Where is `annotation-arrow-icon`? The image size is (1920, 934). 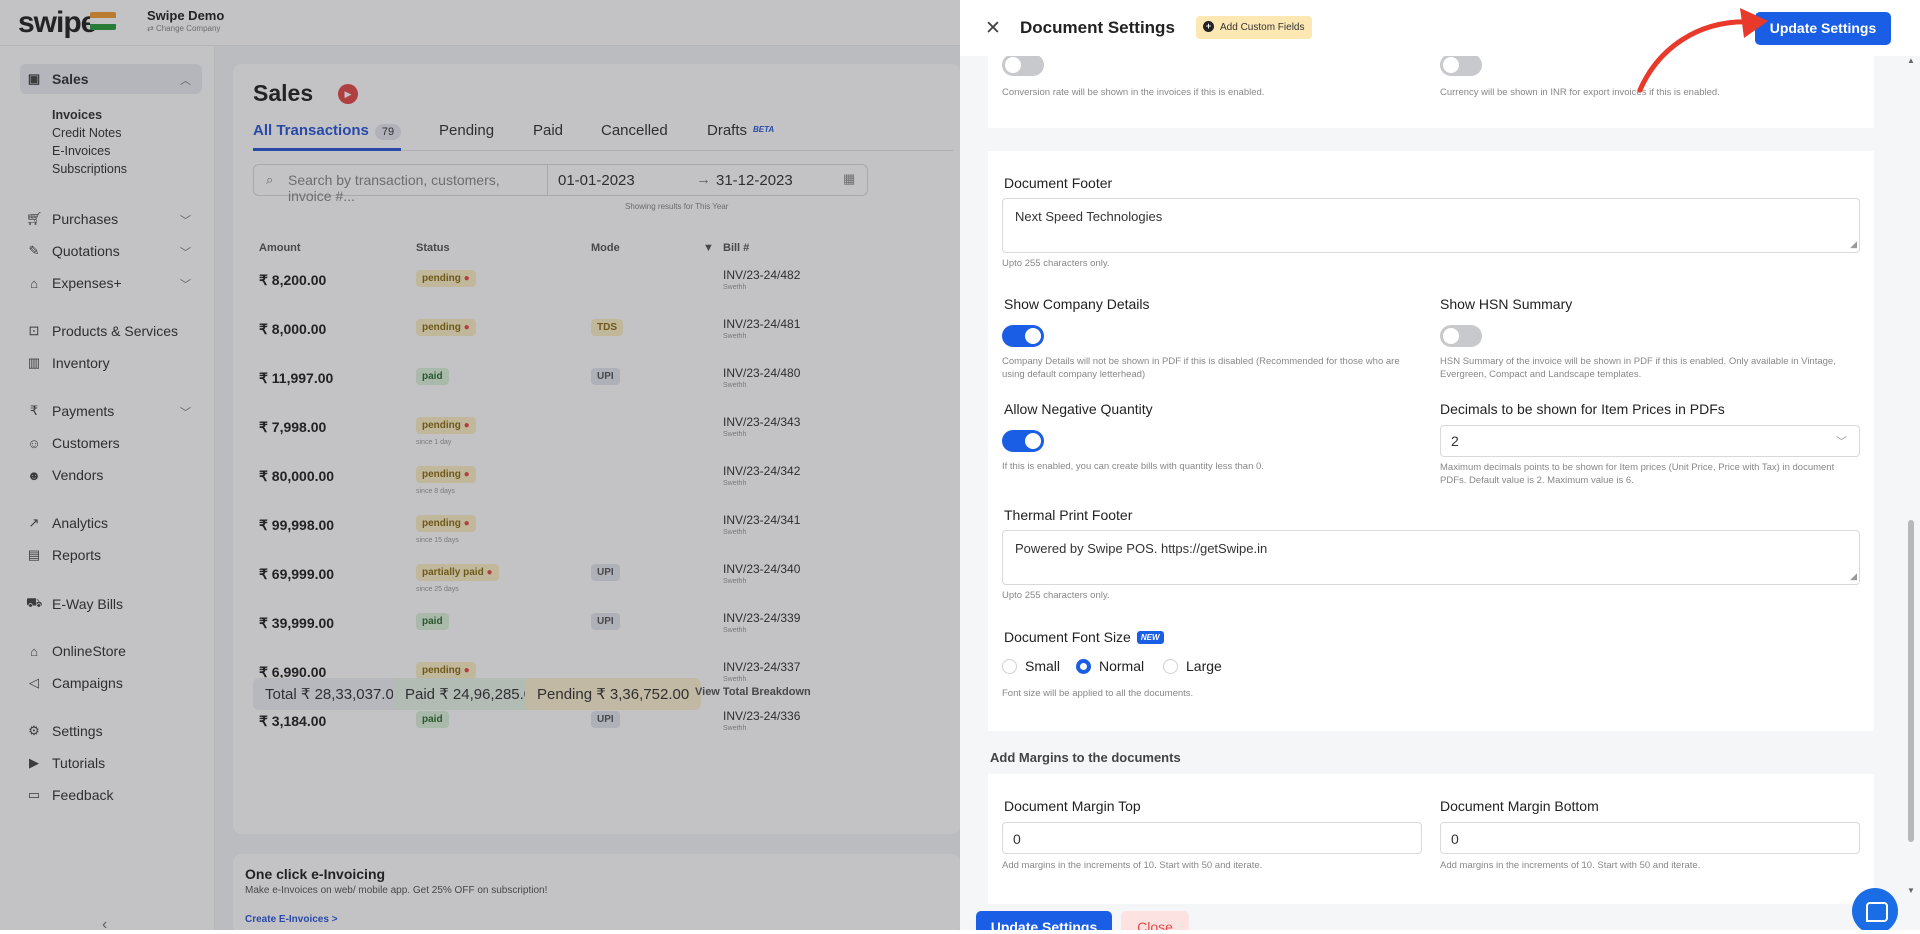 annotation-arrow-icon is located at coordinates (1702, 50).